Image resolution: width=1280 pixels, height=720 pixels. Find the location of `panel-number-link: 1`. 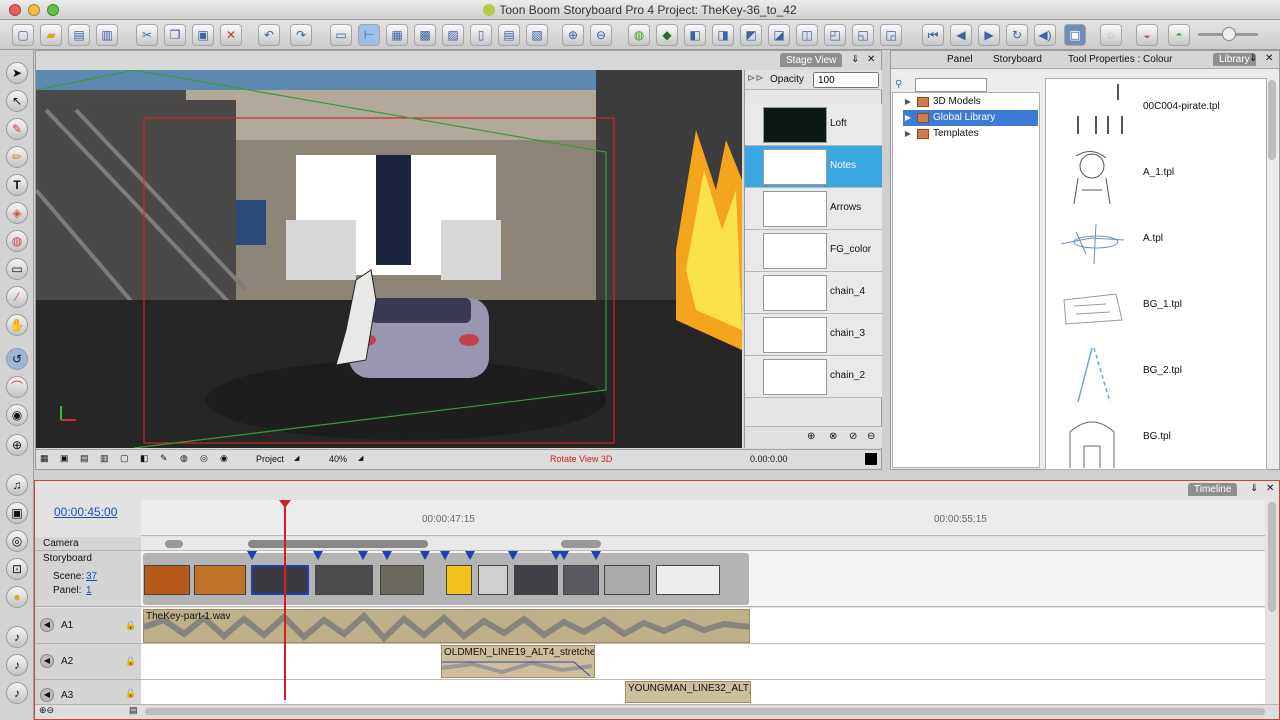

panel-number-link: 1 is located at coordinates (89, 590).